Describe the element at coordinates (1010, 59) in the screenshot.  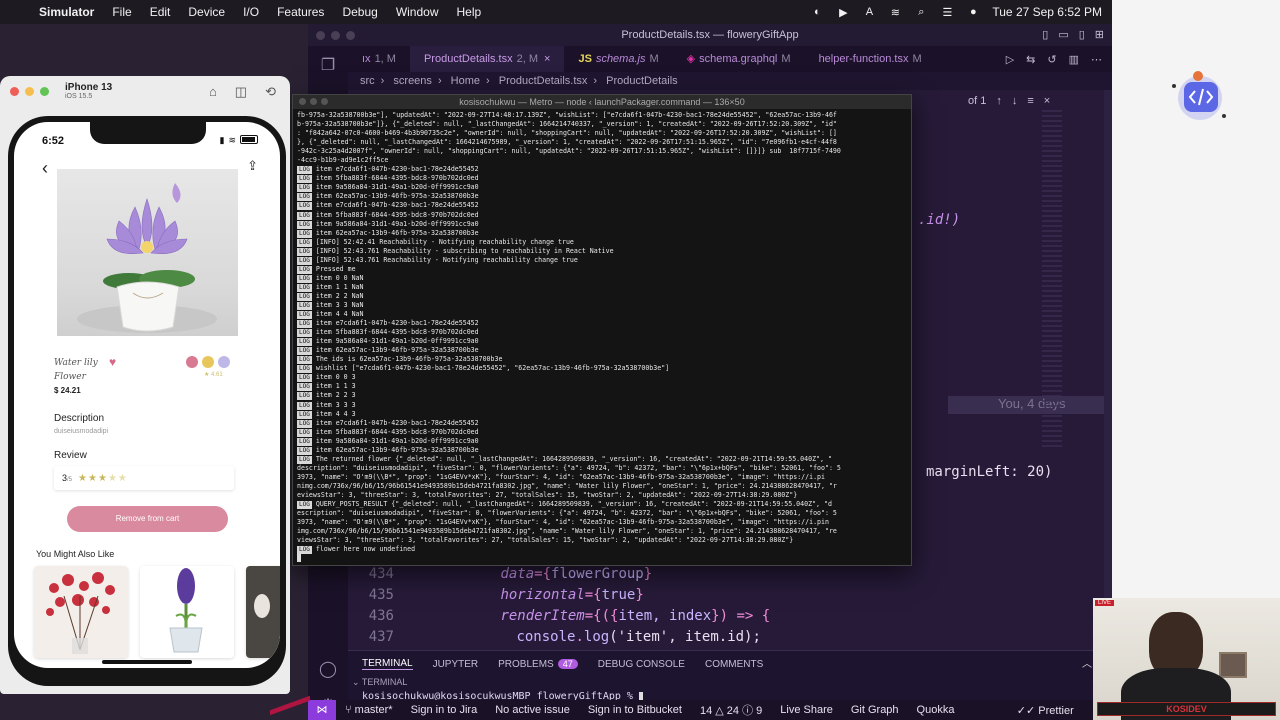
I see `run-icon: ▷` at that location.